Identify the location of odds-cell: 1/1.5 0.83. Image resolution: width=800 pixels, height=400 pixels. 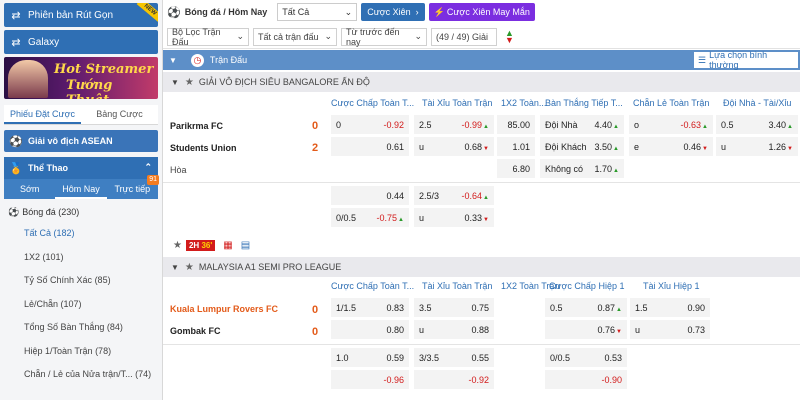
(370, 307).